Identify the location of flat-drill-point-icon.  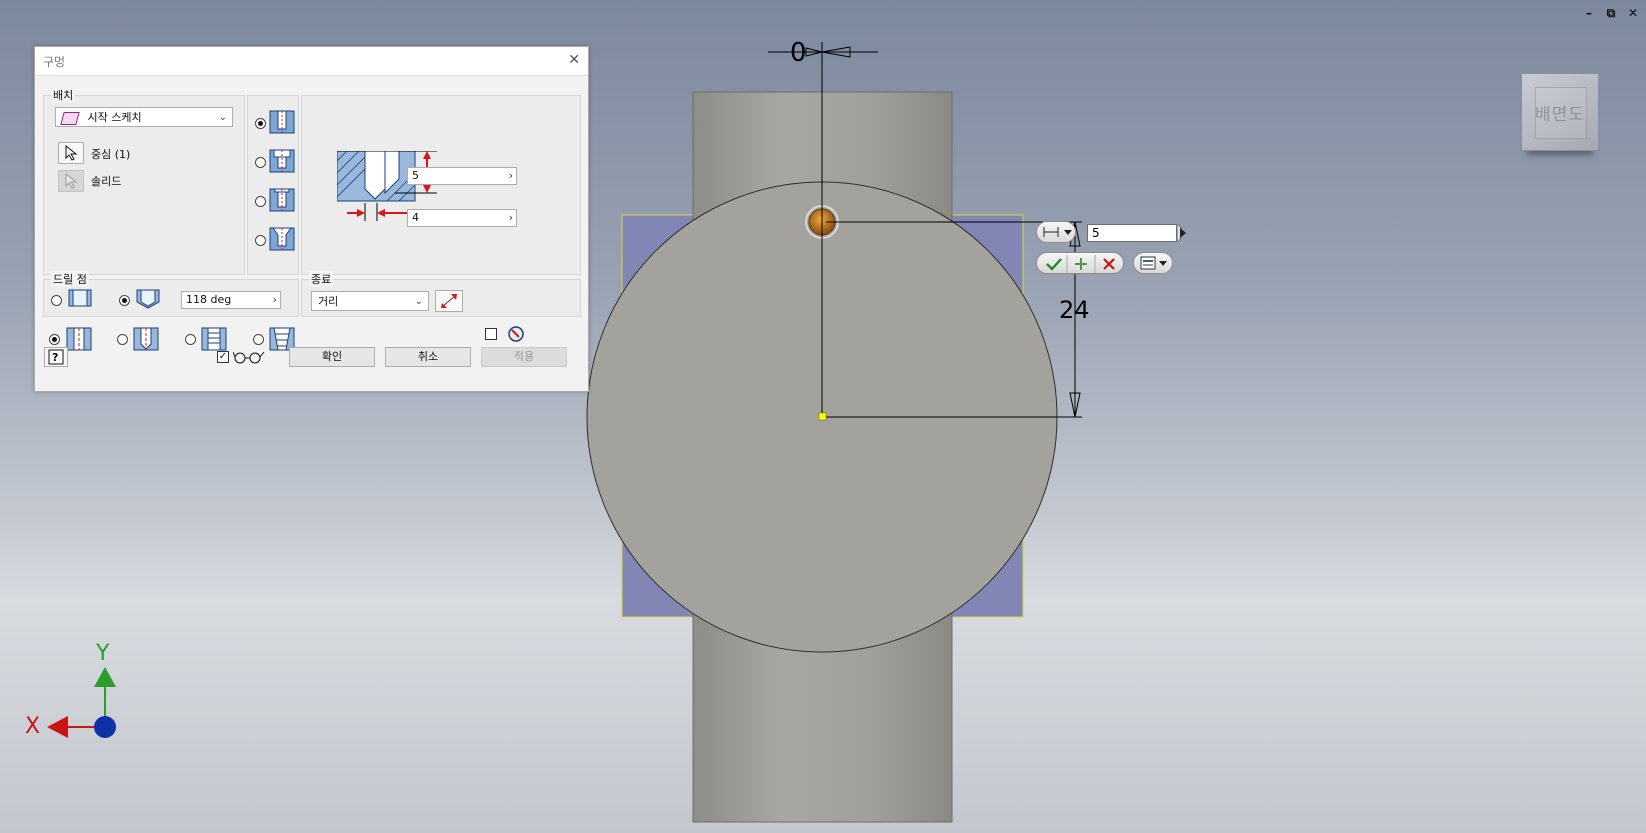
(80, 298).